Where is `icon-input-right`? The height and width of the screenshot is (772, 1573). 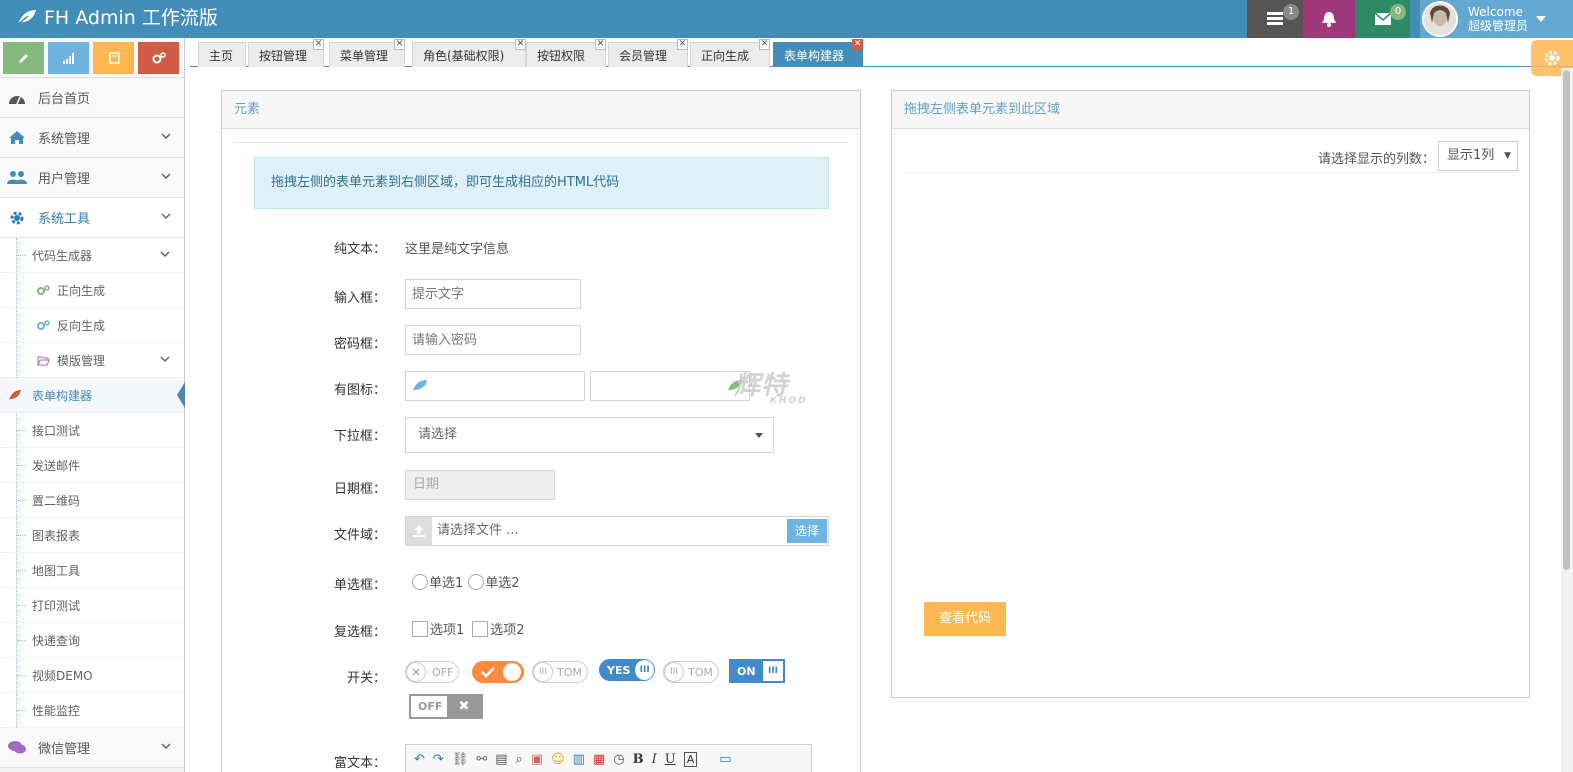
icon-input-right is located at coordinates (670, 386).